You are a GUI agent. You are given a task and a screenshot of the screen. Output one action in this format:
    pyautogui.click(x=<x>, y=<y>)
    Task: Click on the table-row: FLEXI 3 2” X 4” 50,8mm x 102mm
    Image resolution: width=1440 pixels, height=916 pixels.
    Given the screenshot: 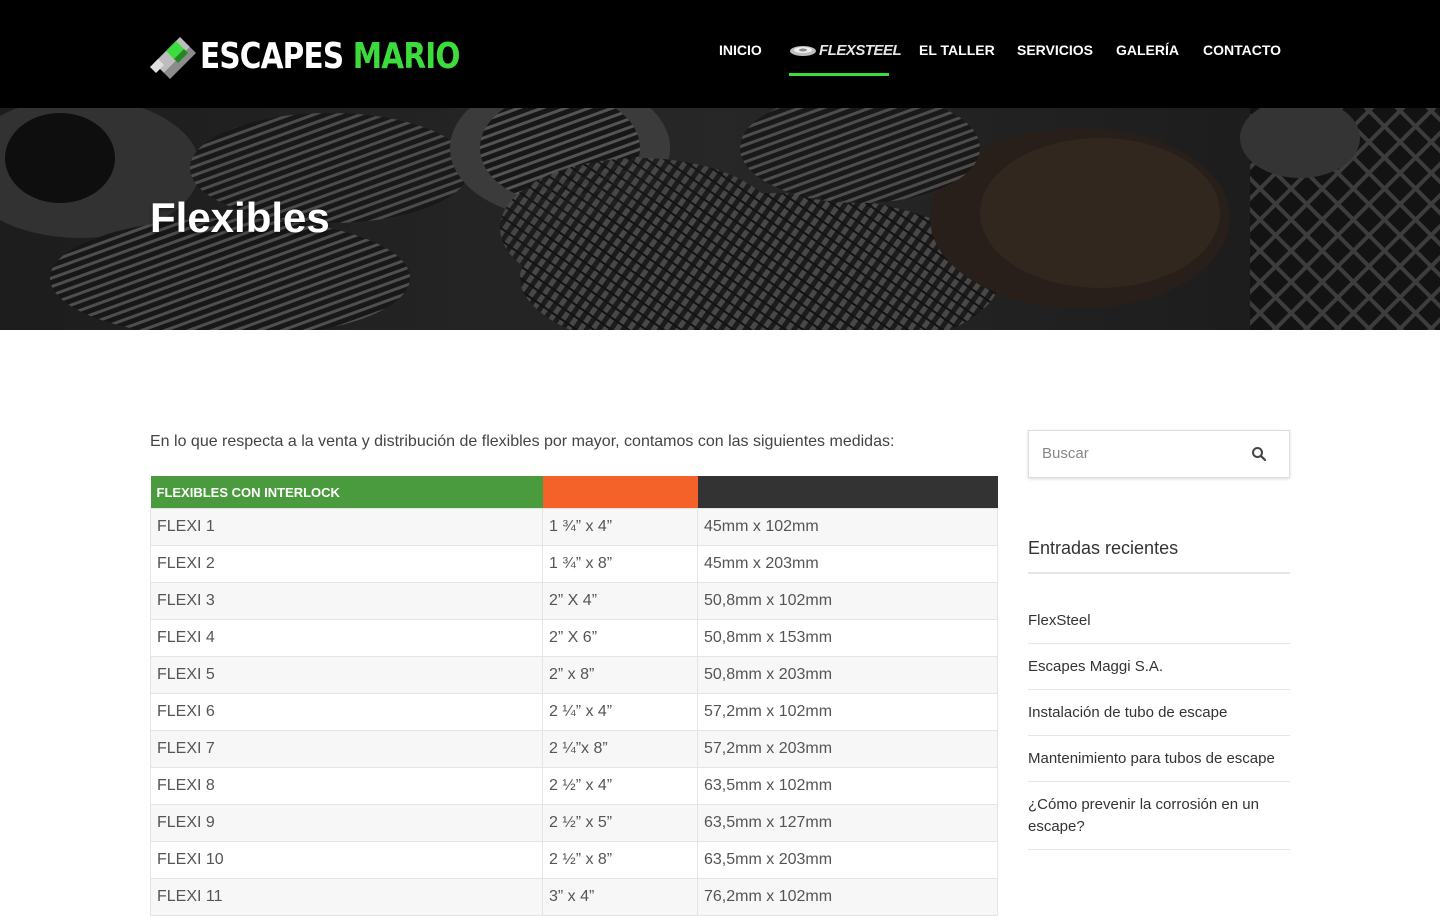 What is the action you would take?
    pyautogui.click(x=574, y=601)
    